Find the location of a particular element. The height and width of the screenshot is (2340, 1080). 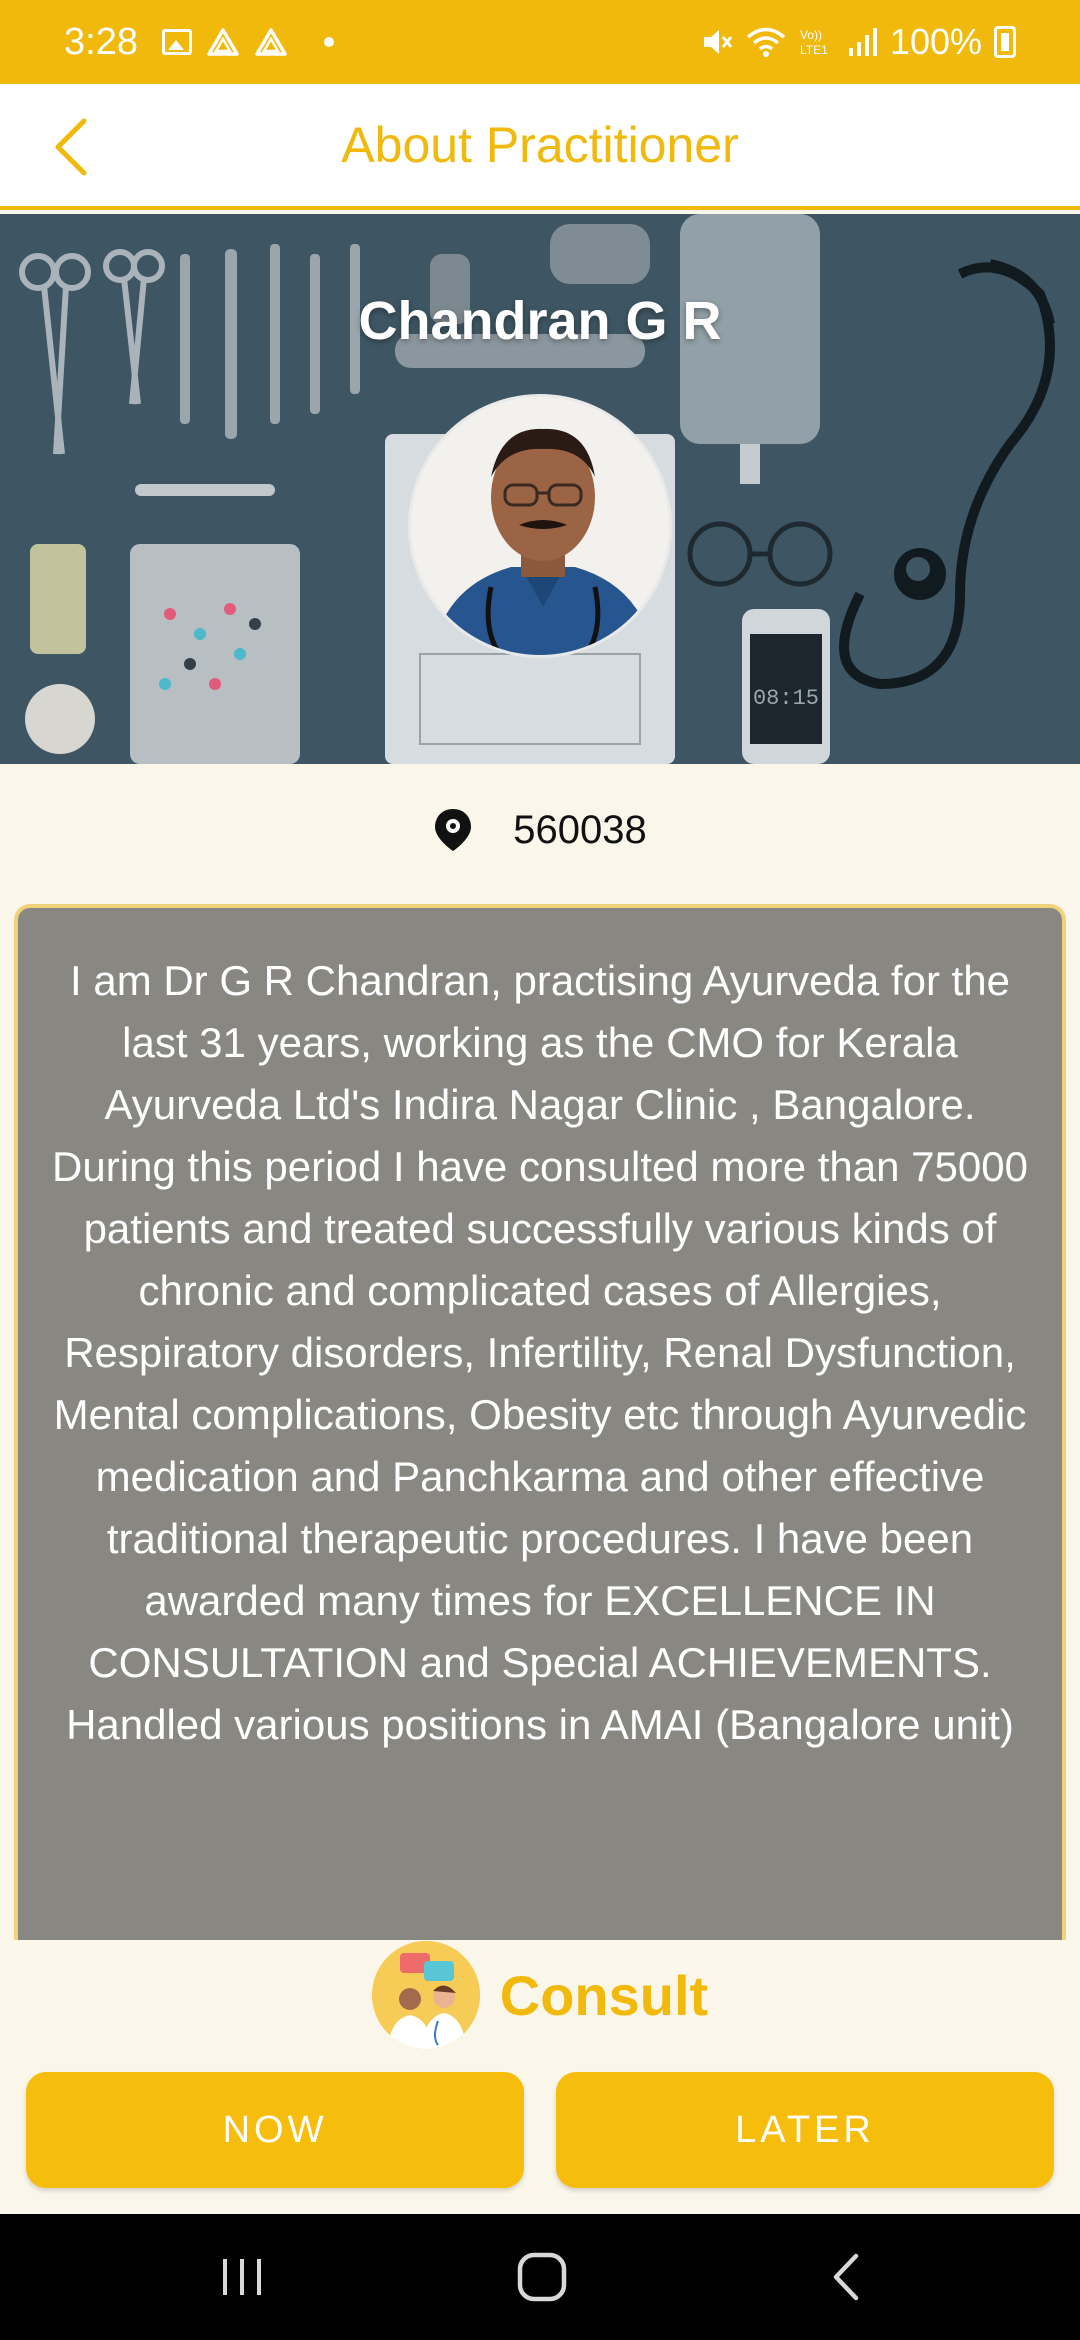

signal-icon is located at coordinates (862, 42).